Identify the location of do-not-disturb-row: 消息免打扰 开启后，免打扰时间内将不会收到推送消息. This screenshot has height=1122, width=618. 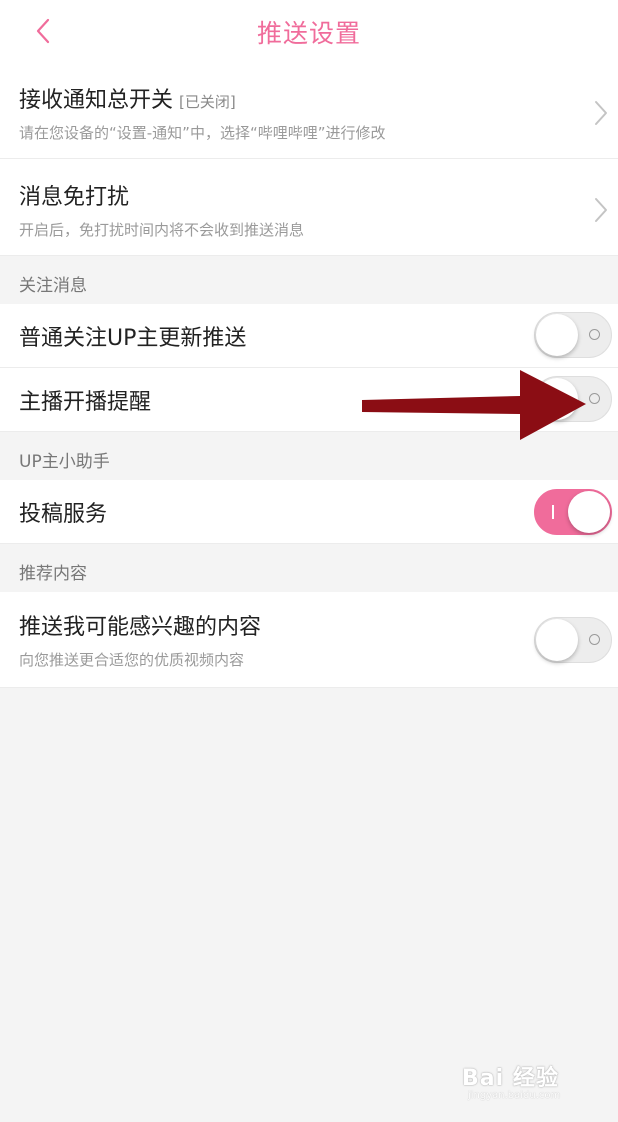
(309, 207).